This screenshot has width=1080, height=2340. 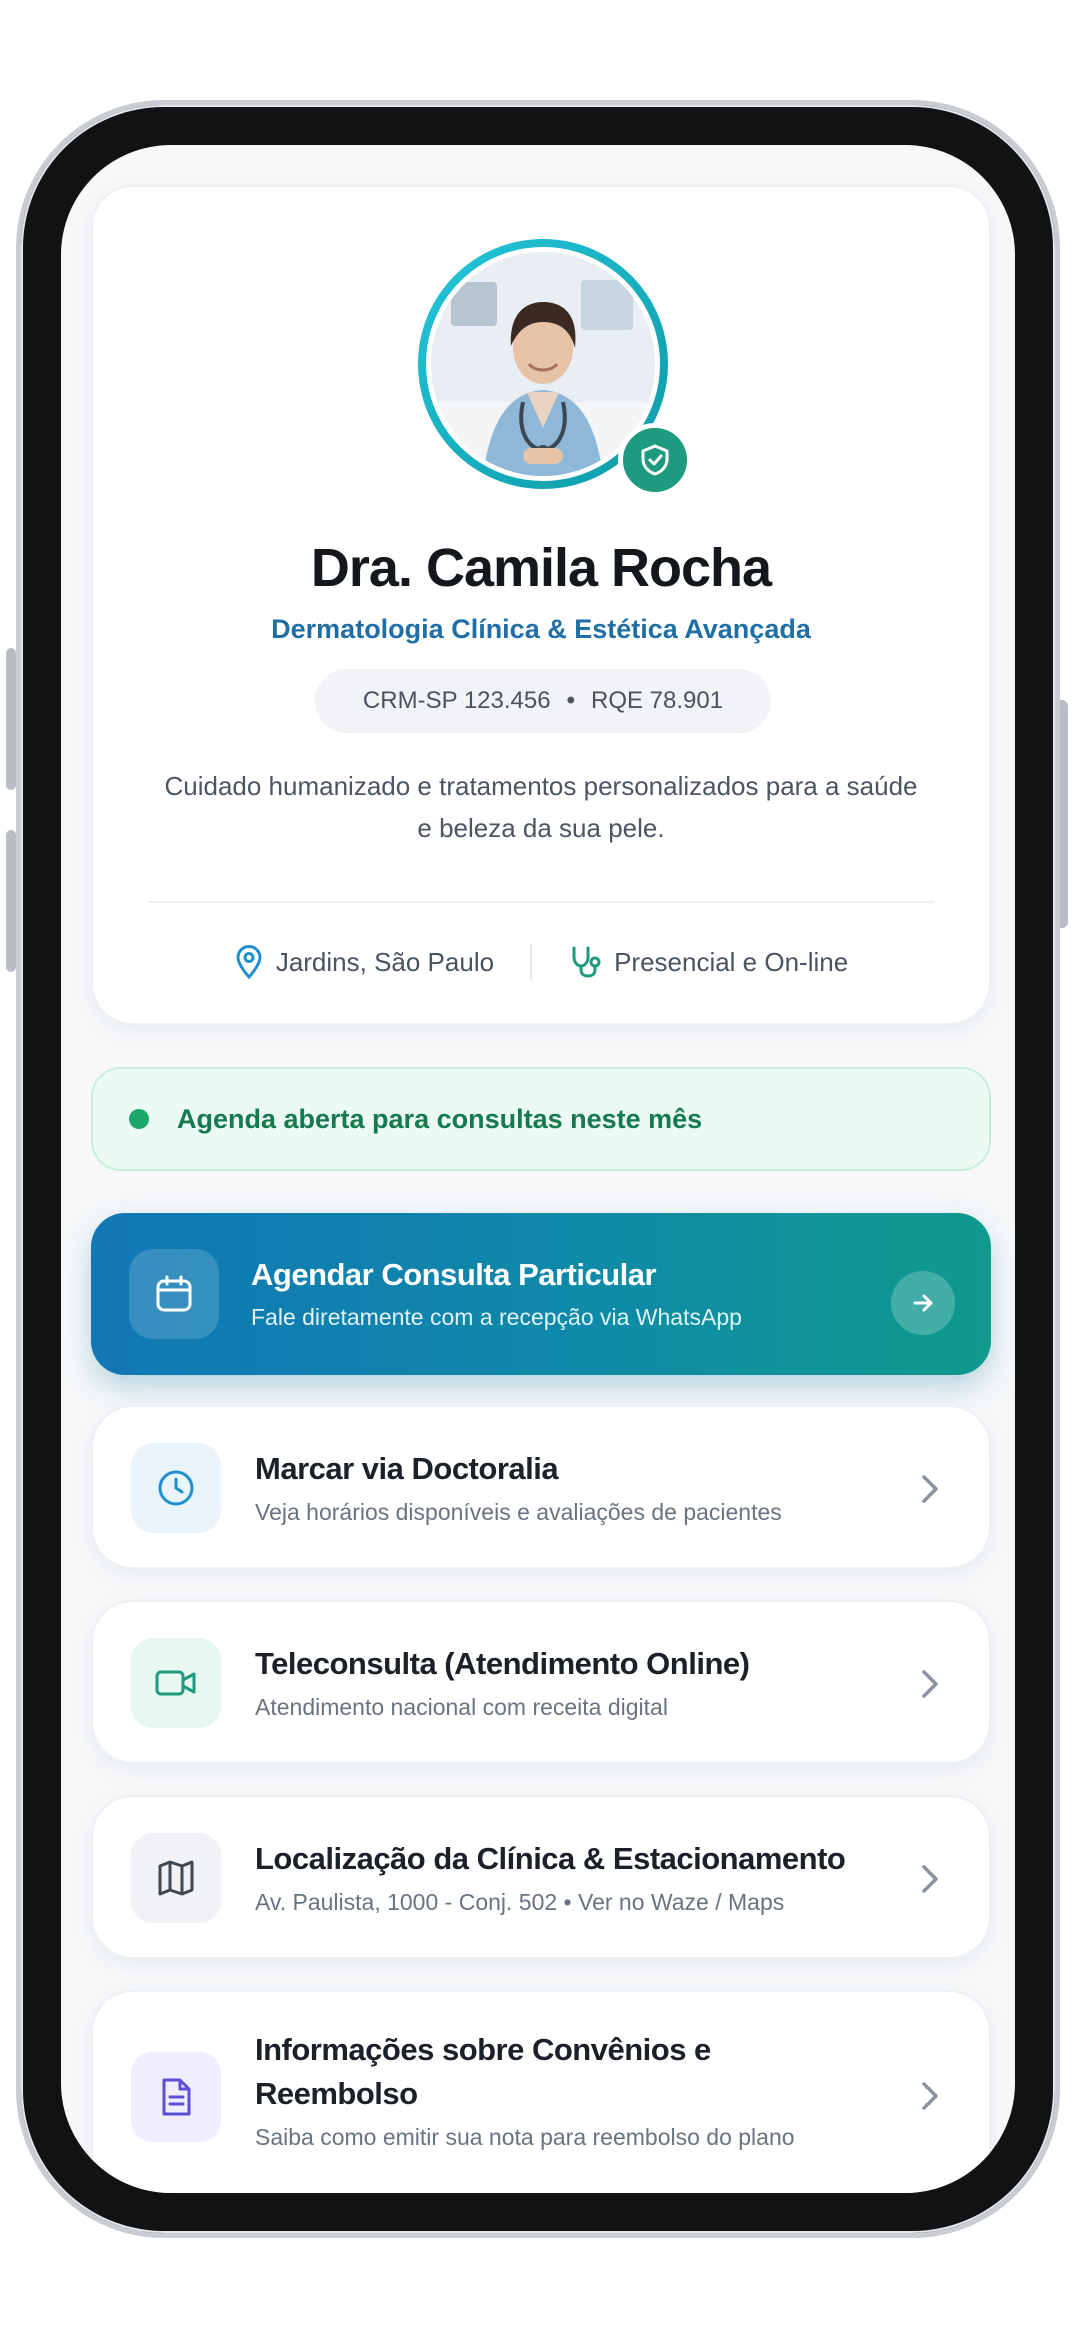 I want to click on availability-banner: Agenda aberta para consultas neste mês, so click(x=541, y=1119).